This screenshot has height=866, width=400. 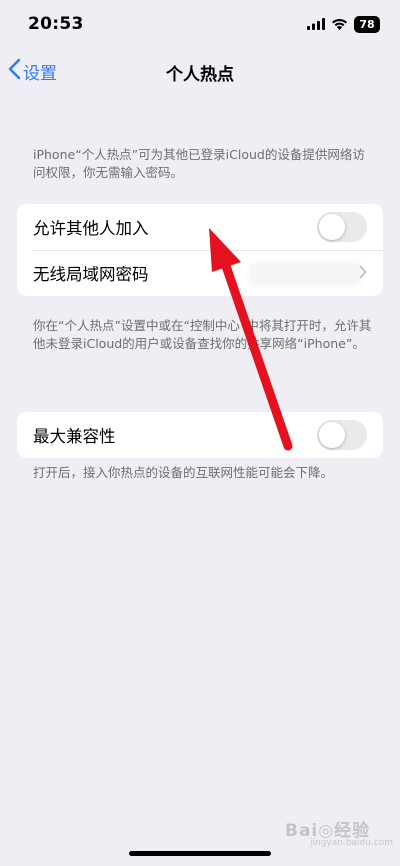 I want to click on max-compat-label: 最大兼容性, so click(x=74, y=436).